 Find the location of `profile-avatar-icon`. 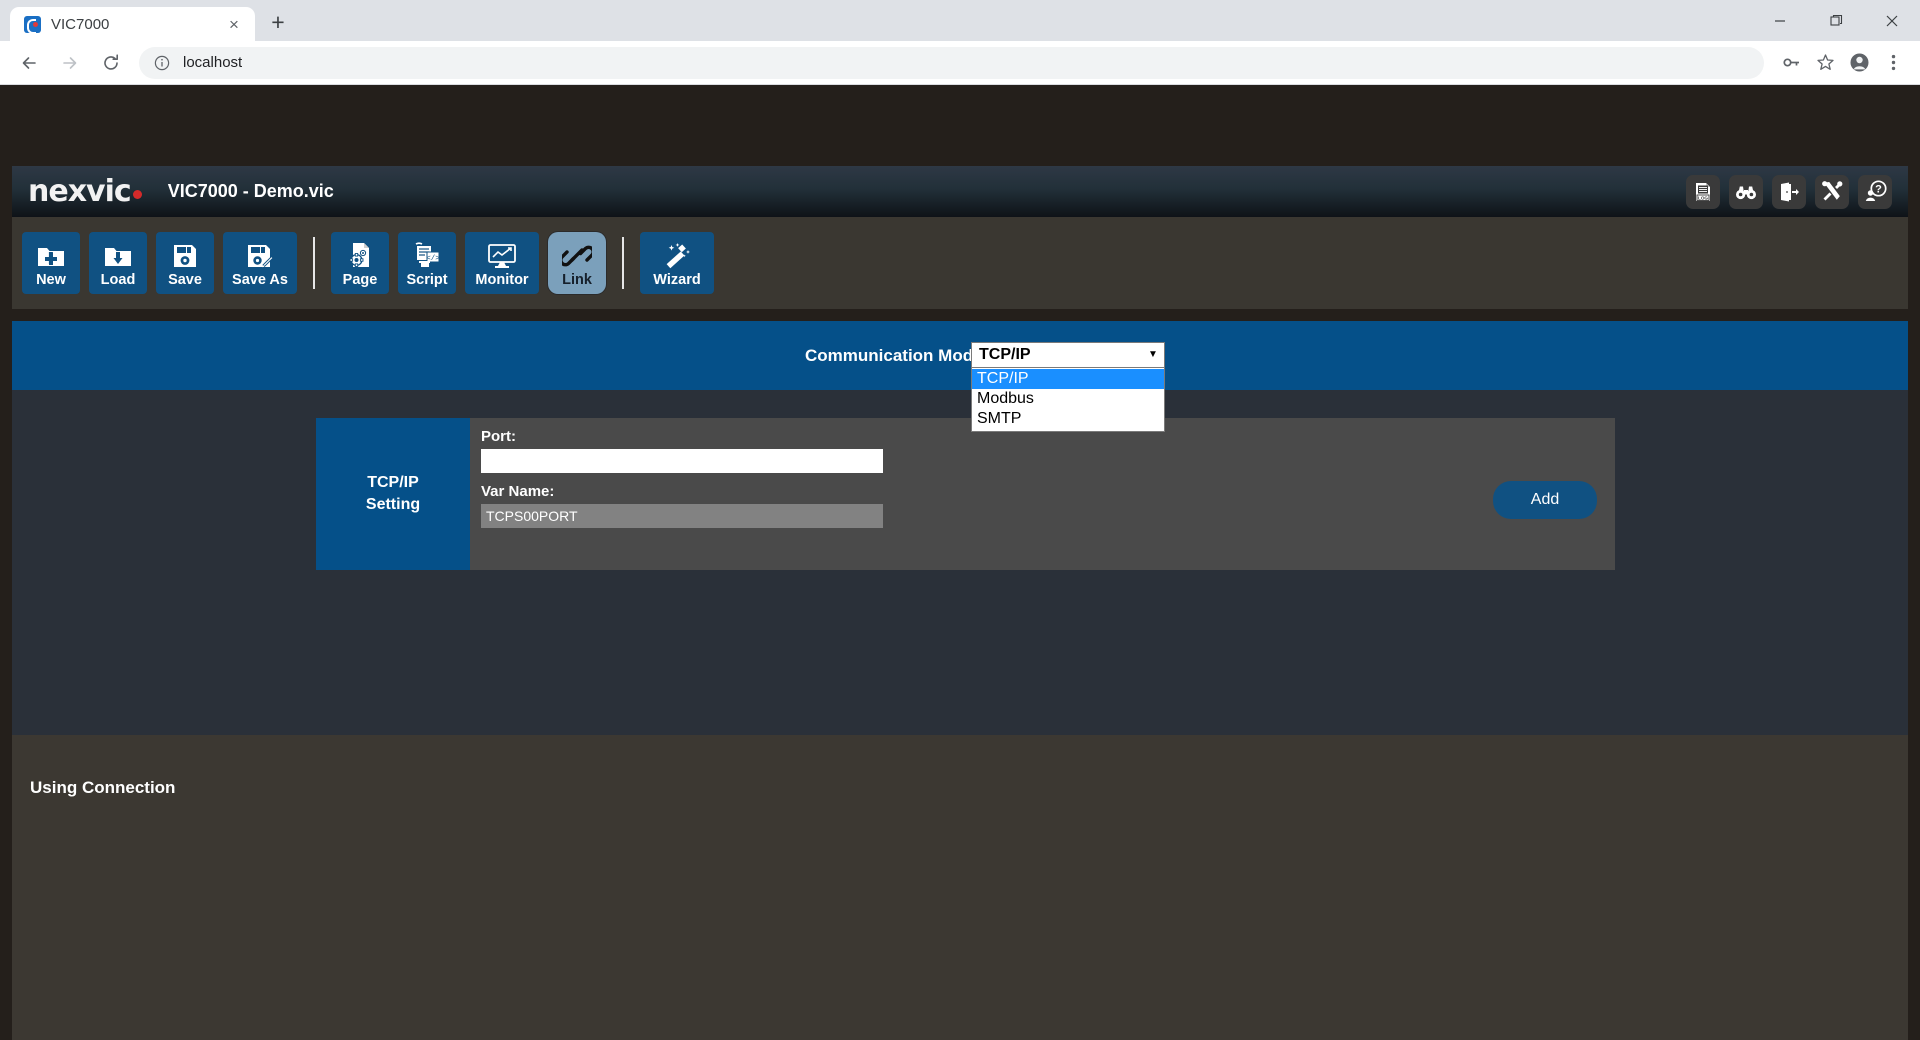

profile-avatar-icon is located at coordinates (1859, 63).